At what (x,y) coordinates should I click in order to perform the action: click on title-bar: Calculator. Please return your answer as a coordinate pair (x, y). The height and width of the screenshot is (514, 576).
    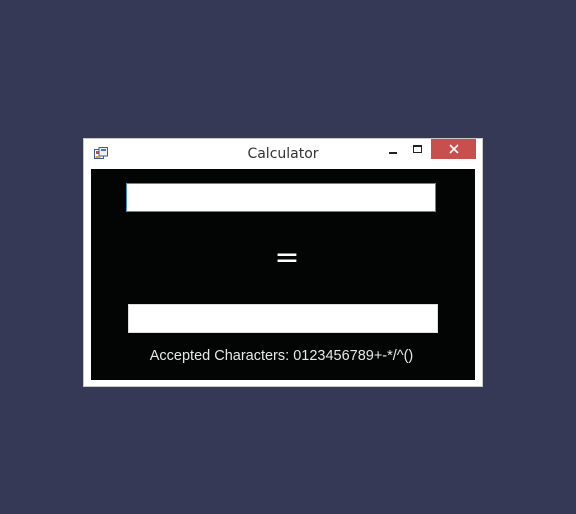
    Looking at the image, I should click on (283, 154).